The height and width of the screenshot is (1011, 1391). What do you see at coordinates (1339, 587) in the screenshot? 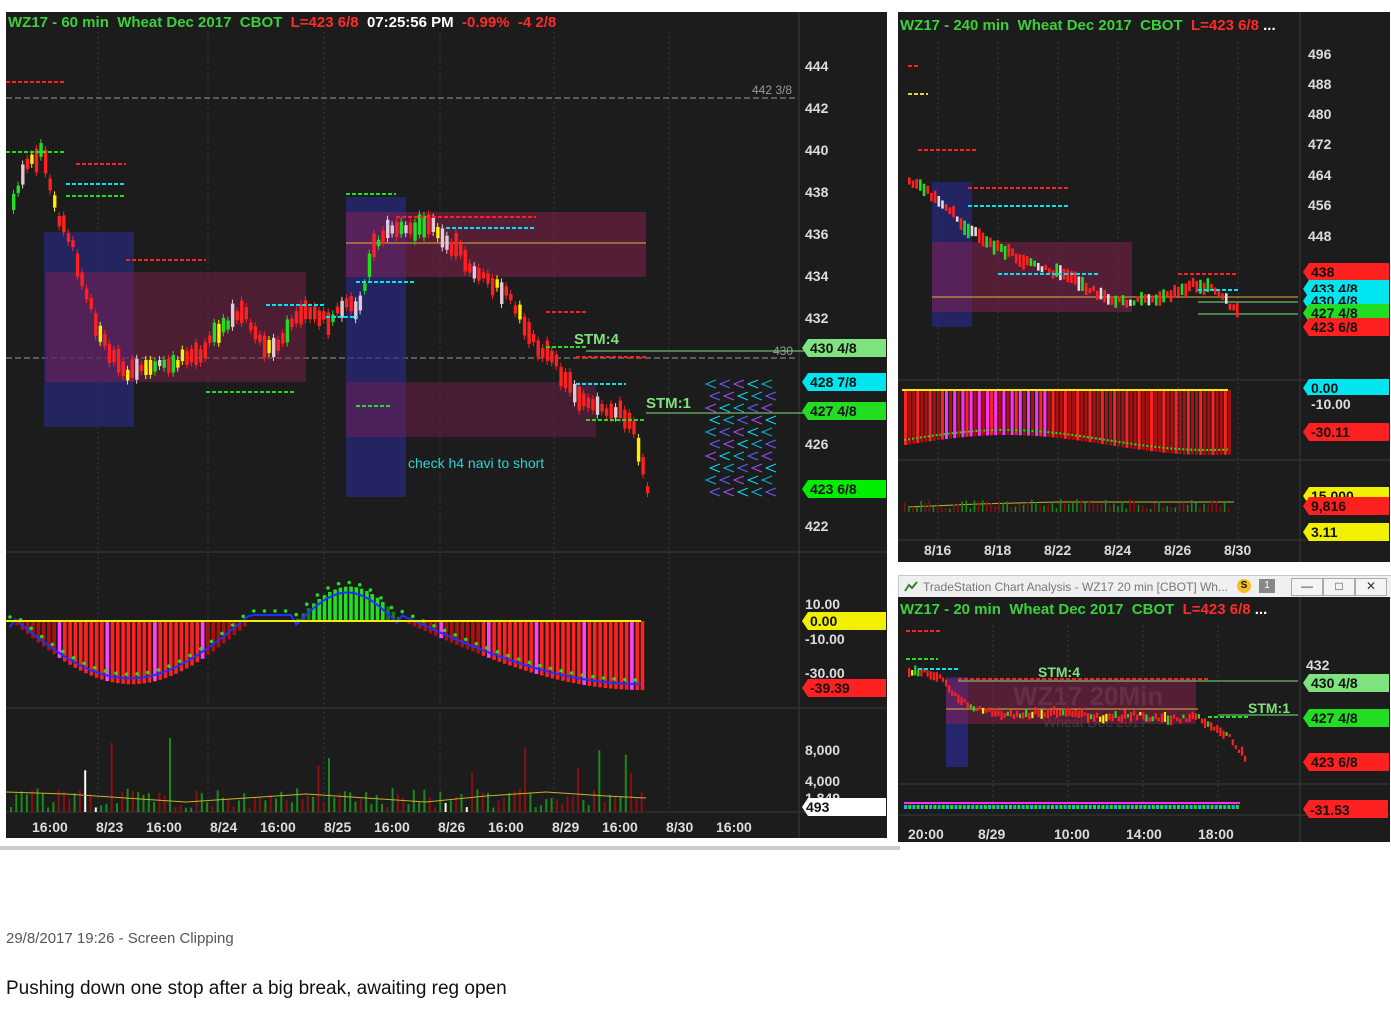
I see `maximize-button: □` at bounding box center [1339, 587].